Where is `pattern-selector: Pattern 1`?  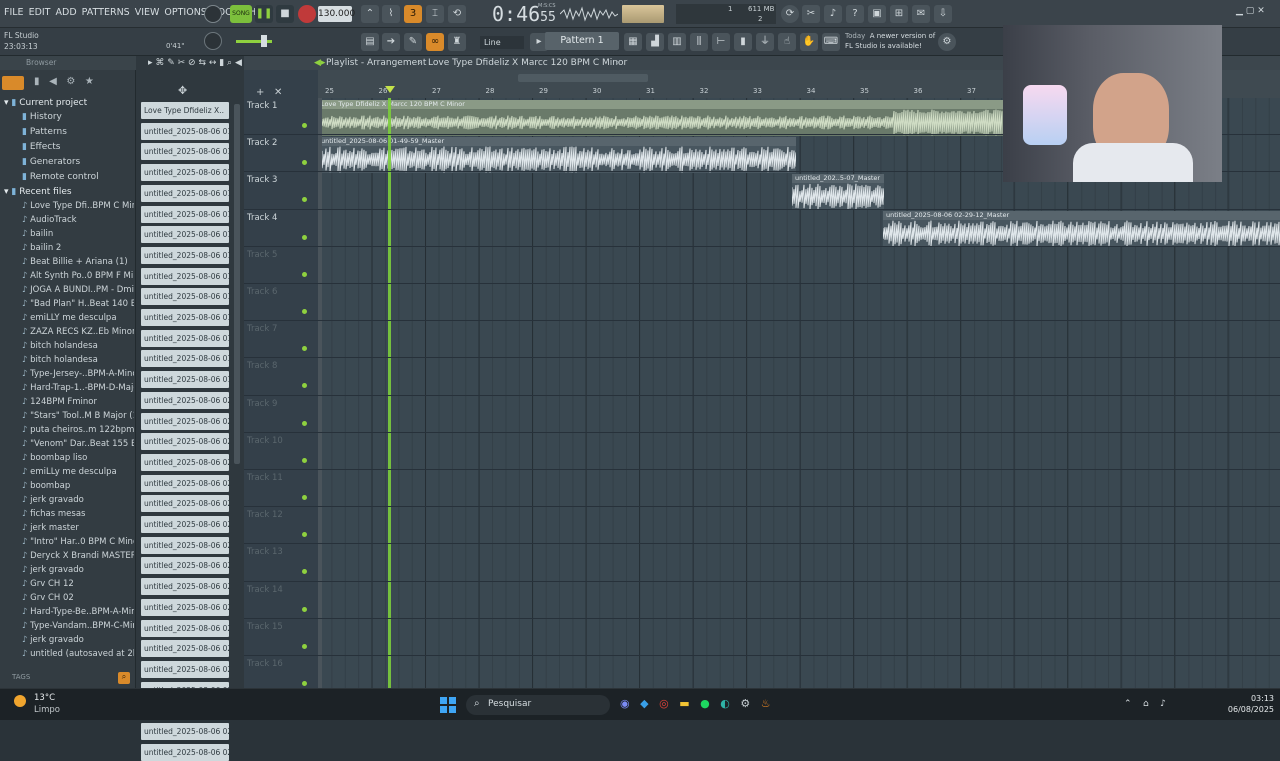 pattern-selector: Pattern 1 is located at coordinates (582, 41).